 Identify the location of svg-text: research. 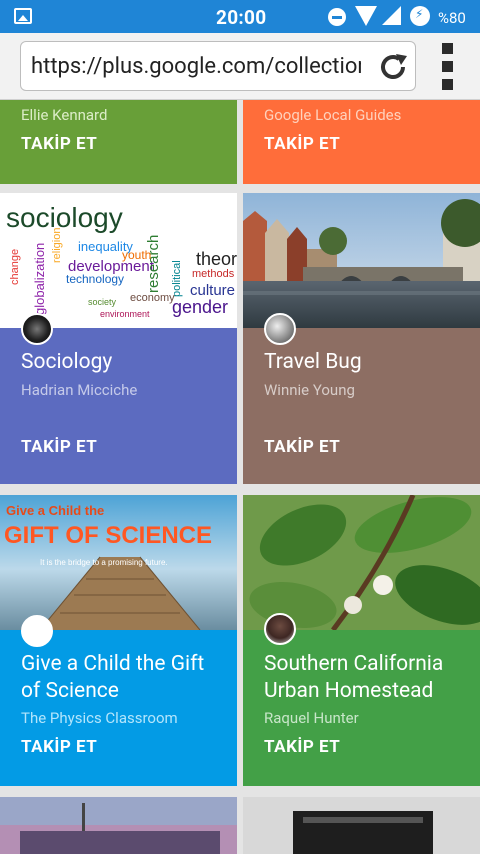
(153, 264).